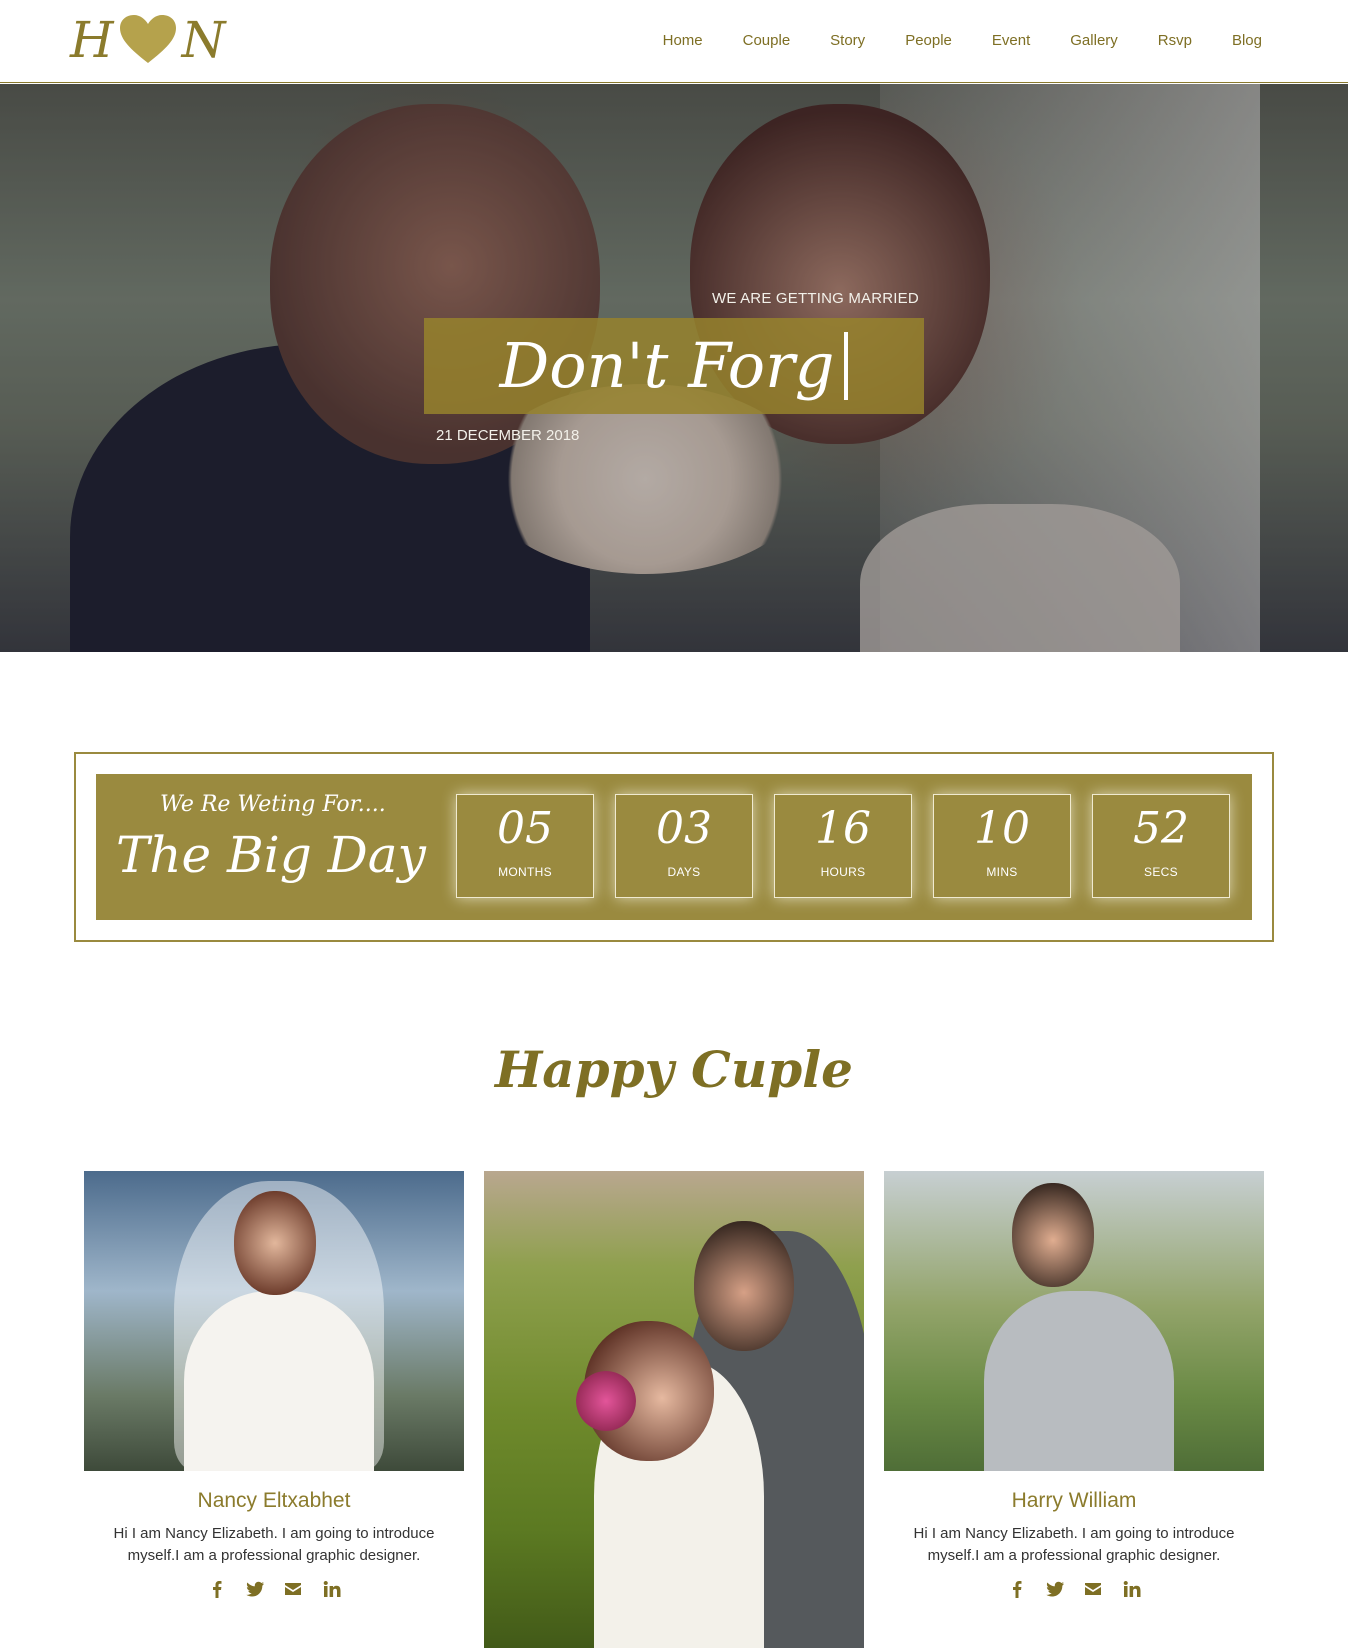 This screenshot has height=1648, width=1348. Describe the element at coordinates (1247, 40) in the screenshot. I see `nav-blog: Blog` at that location.